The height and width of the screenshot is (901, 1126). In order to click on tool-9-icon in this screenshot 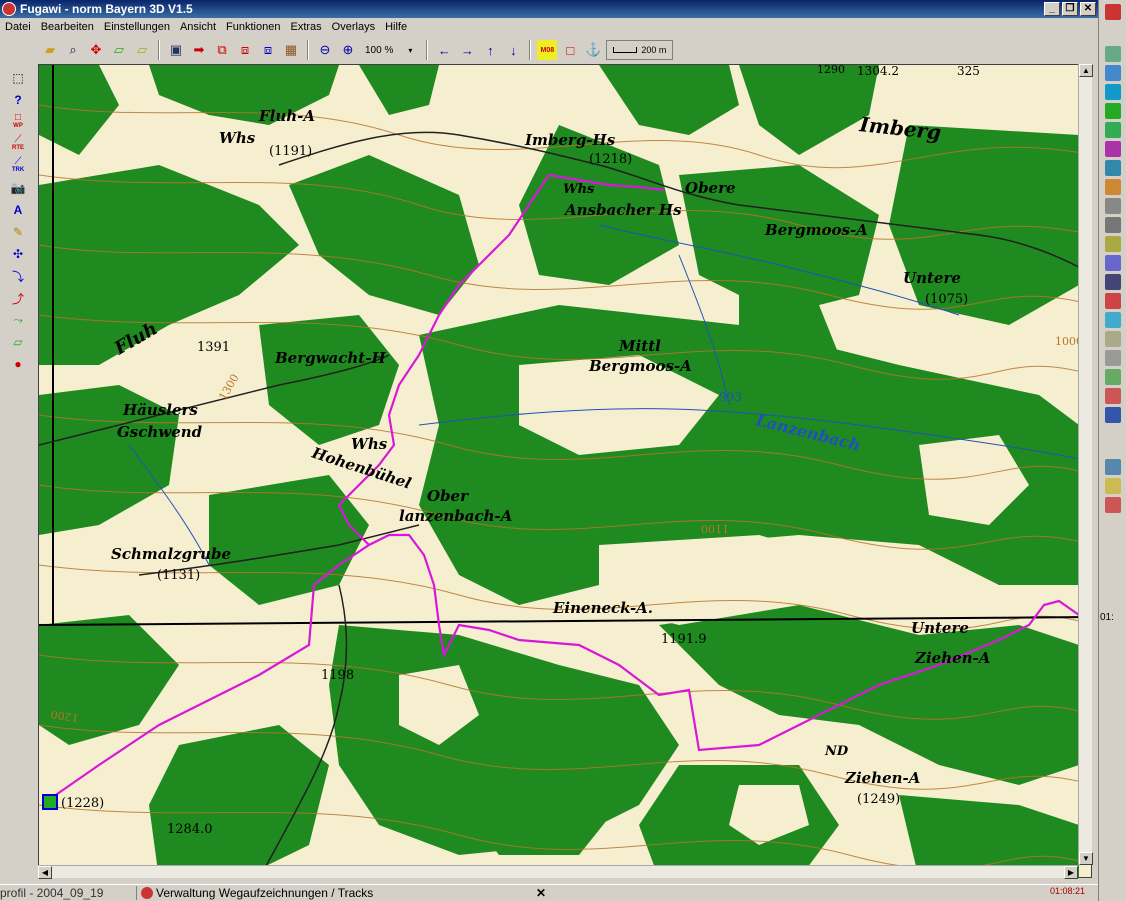, I will do `click(1112, 225)`.